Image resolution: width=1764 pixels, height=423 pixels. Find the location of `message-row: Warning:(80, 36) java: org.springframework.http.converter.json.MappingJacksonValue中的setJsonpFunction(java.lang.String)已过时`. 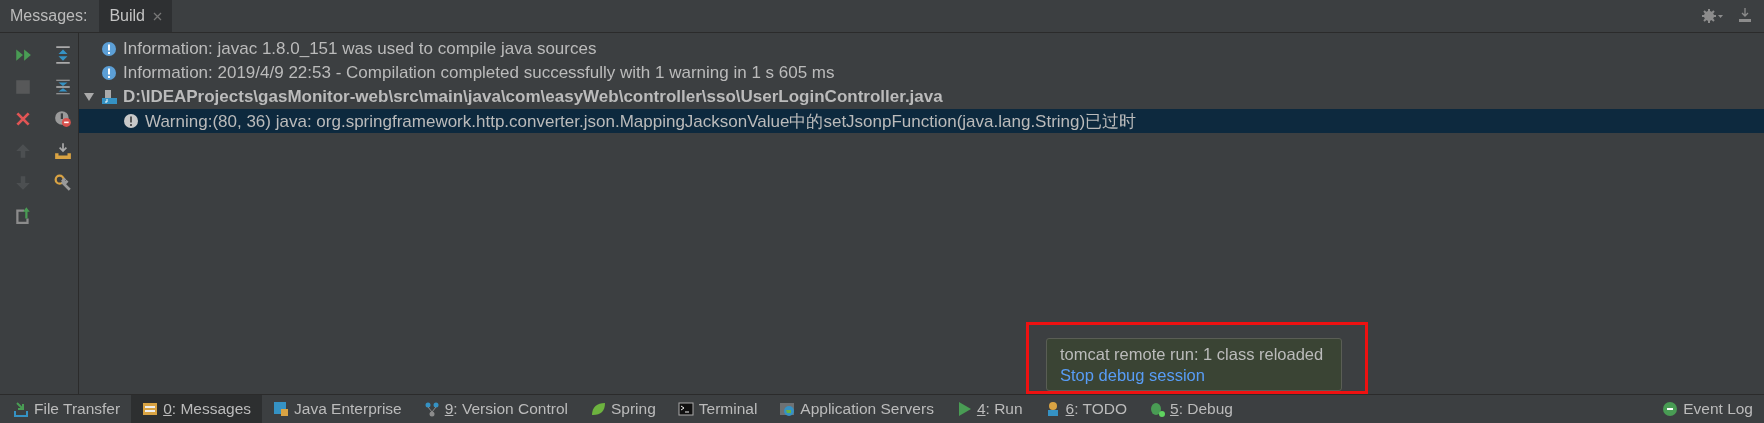

message-row: Warning:(80, 36) java: org.springframework.http.converter.json.MappingJacksonValue中的setJsonpFunction(java.lang.String)已过时 is located at coordinates (921, 121).